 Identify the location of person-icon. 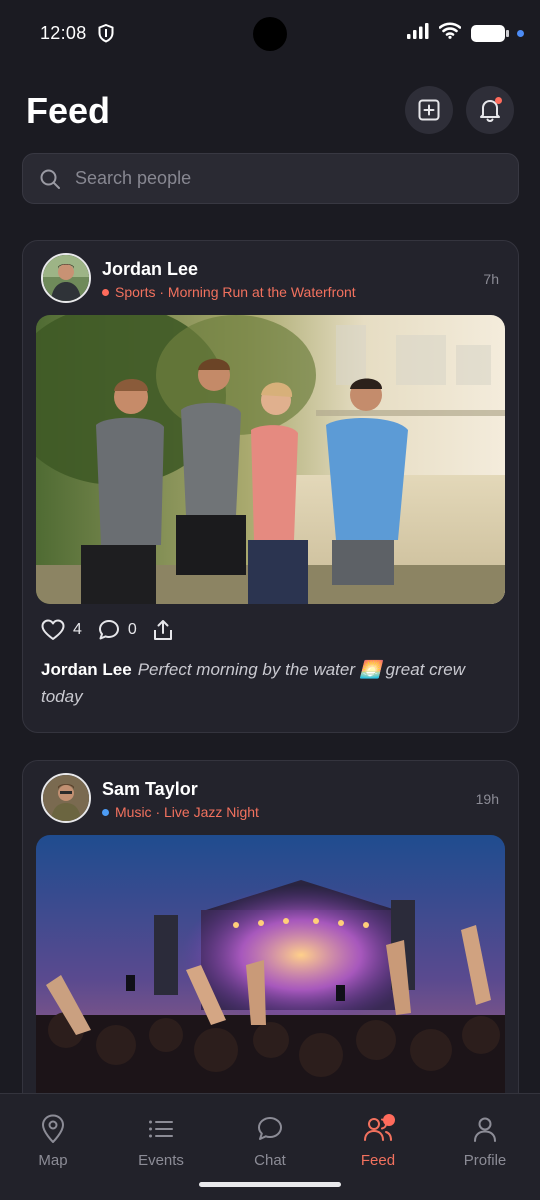
(485, 1129).